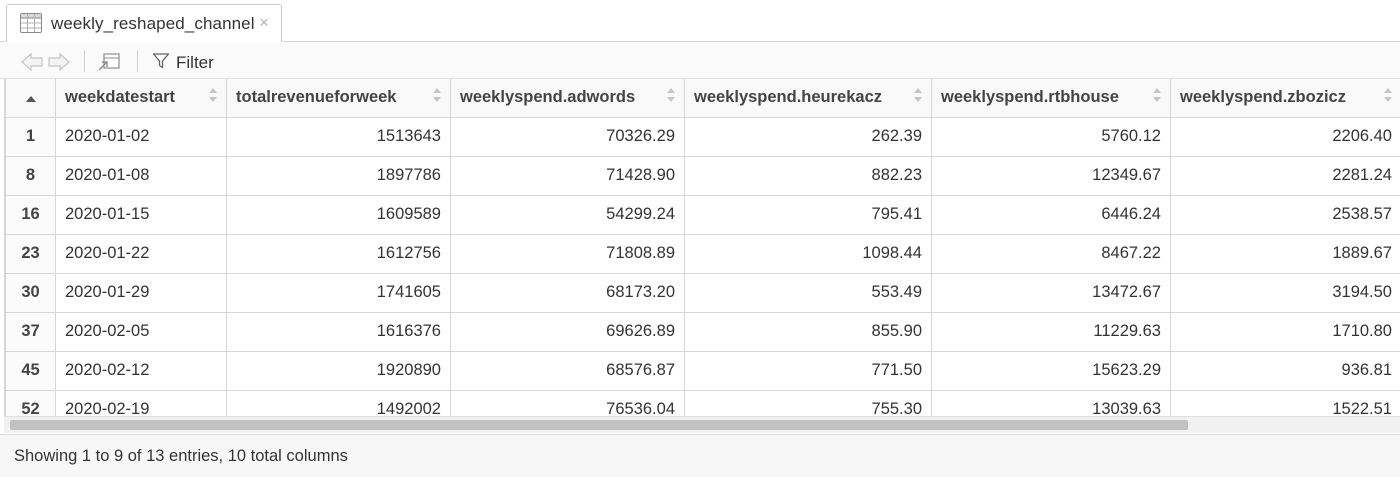  What do you see at coordinates (30, 370) in the screenshot?
I see `row-number: 45` at bounding box center [30, 370].